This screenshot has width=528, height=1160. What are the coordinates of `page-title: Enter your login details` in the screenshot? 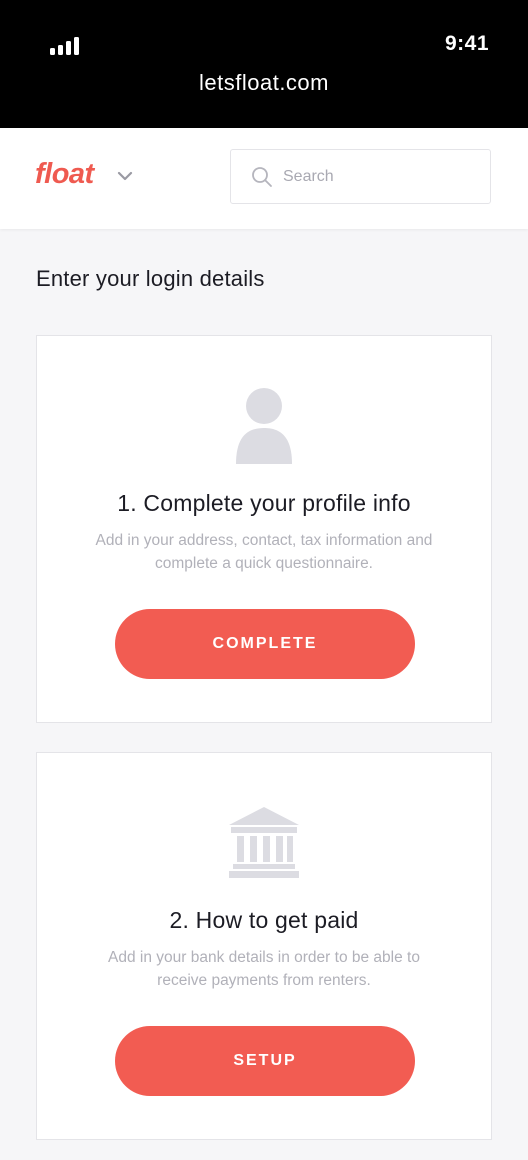 It's located at (150, 278).